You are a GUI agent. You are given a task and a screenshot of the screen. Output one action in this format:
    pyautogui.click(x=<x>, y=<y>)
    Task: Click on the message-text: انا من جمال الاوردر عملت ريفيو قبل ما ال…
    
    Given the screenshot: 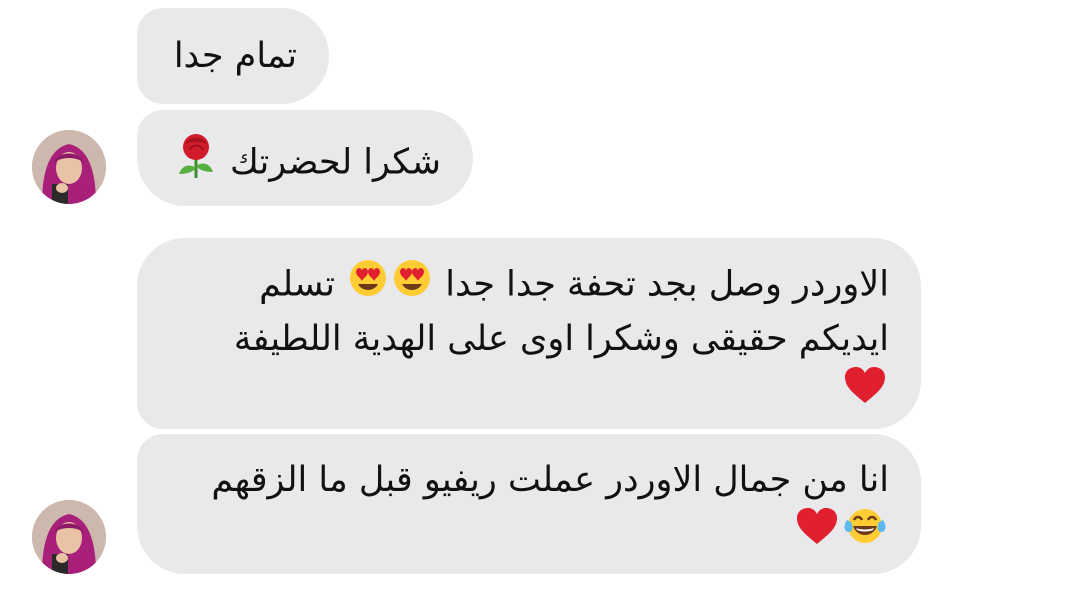 What is the action you would take?
    pyautogui.click(x=550, y=480)
    